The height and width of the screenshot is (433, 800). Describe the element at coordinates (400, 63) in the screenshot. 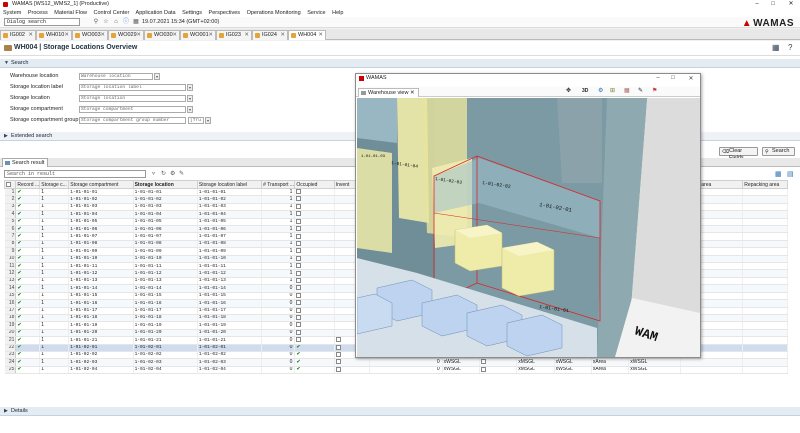

I see `search-section-header: ▼ Search` at that location.